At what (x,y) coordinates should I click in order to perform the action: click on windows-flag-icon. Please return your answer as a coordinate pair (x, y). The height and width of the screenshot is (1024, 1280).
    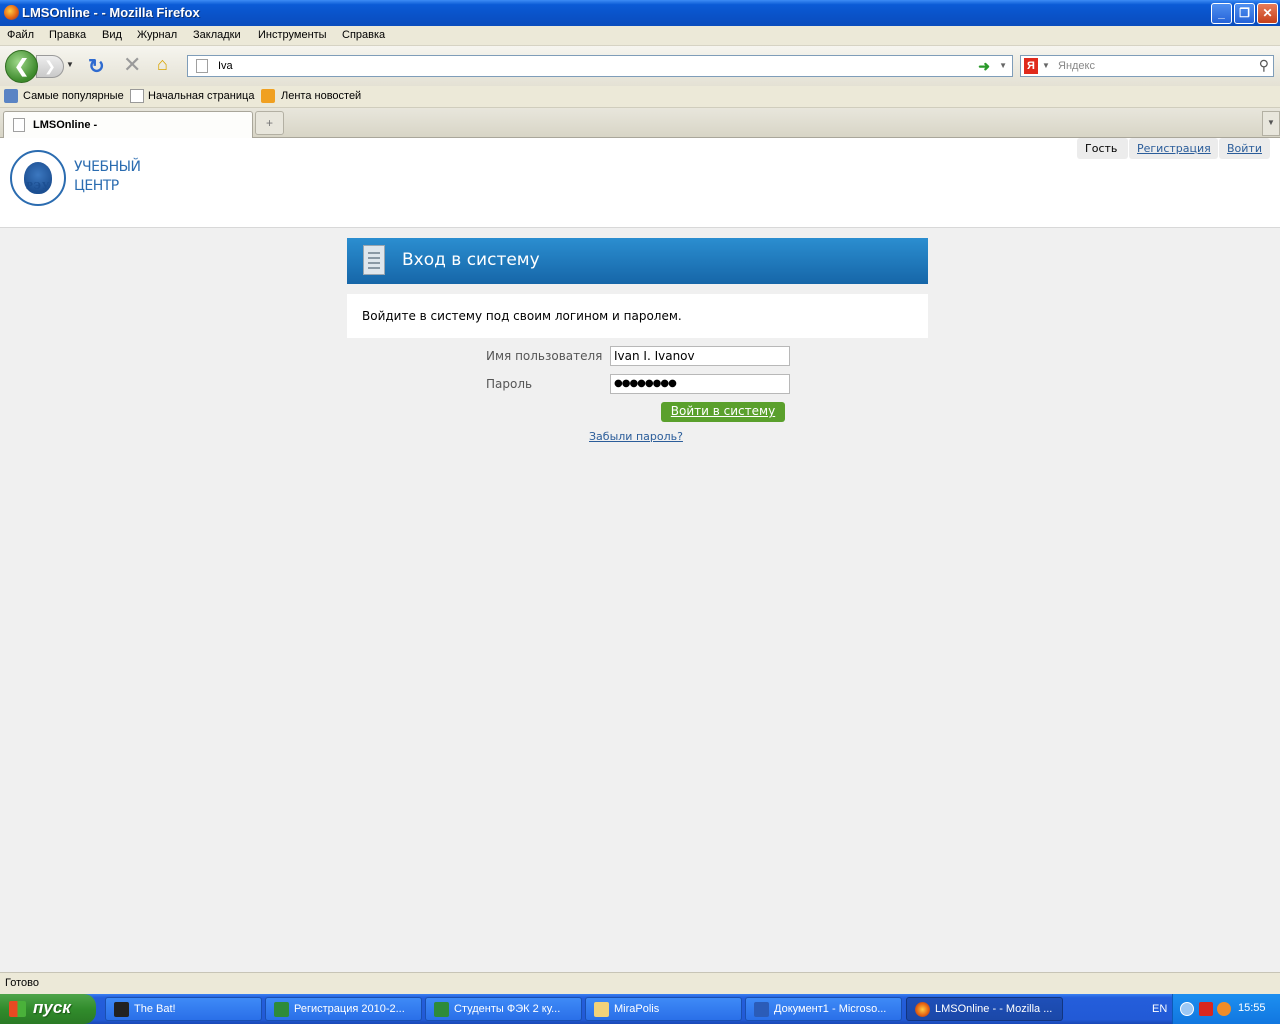
    Looking at the image, I should click on (17, 1009).